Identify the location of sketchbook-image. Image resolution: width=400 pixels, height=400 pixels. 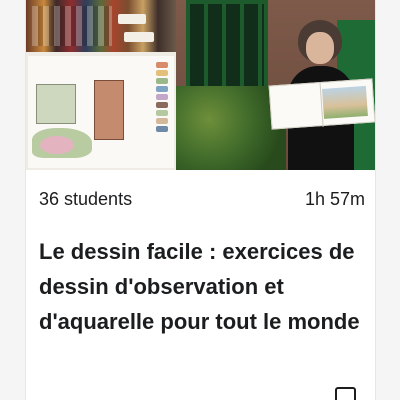
(321, 104).